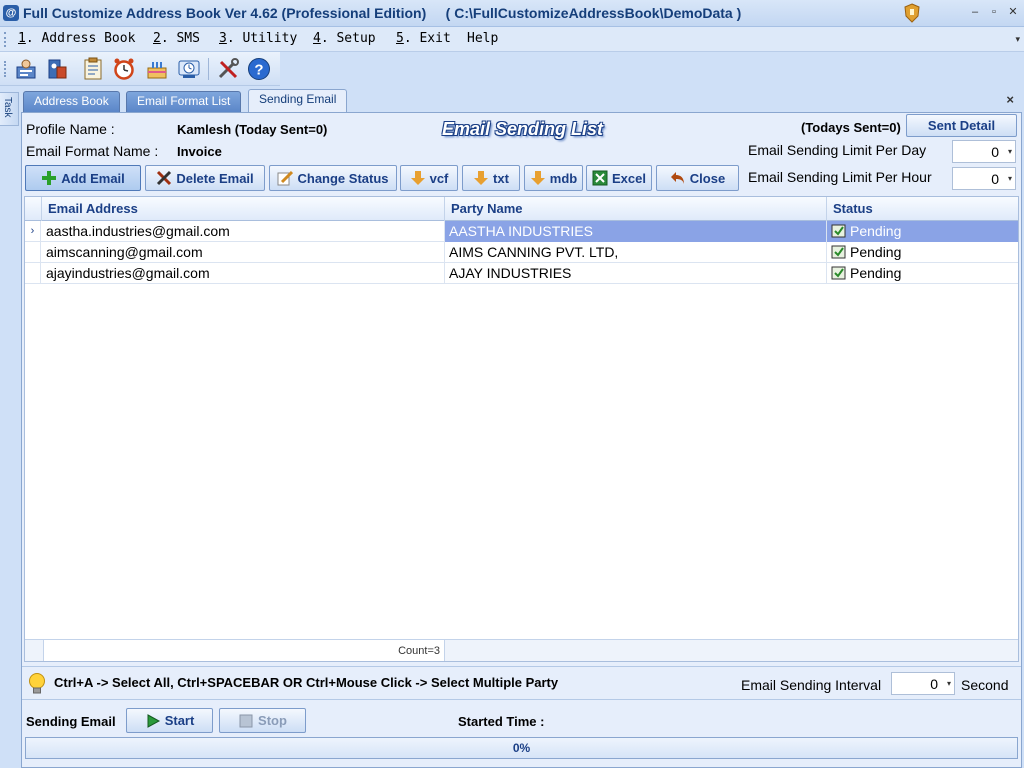 The width and height of the screenshot is (1024, 768). What do you see at coordinates (153, 720) in the screenshot?
I see `play-icon` at bounding box center [153, 720].